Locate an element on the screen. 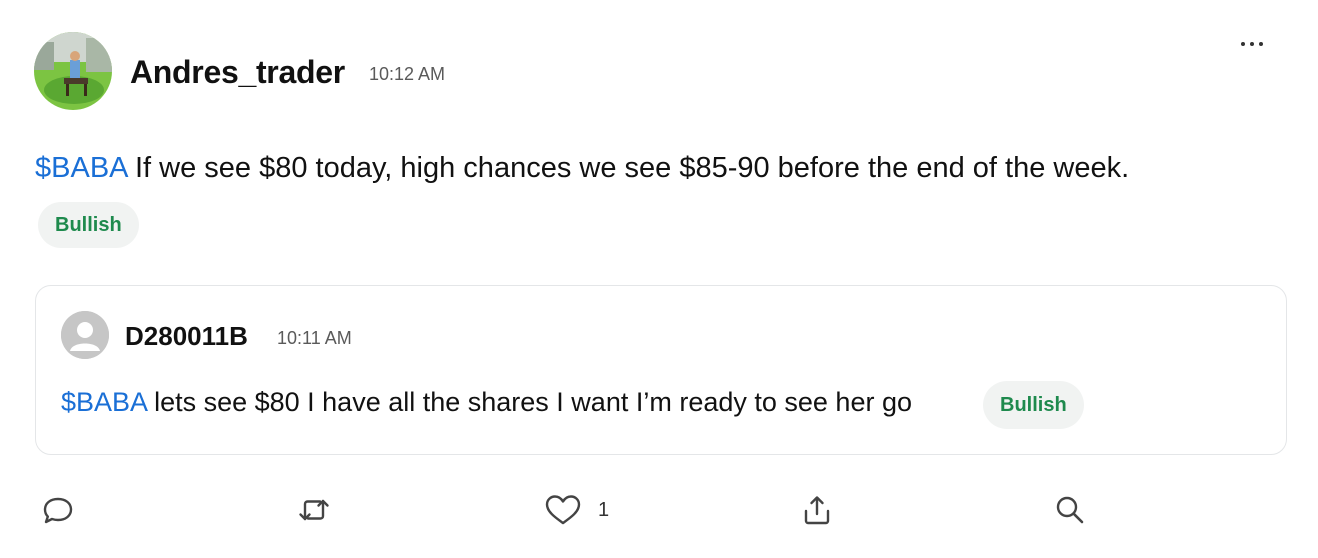 This screenshot has width=1318, height=558. cashtag-link: $BABA is located at coordinates (81, 168).